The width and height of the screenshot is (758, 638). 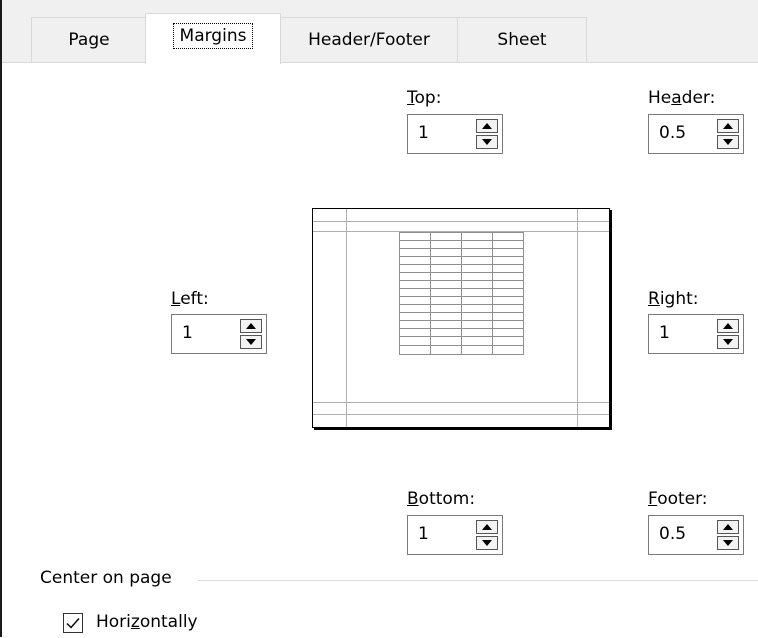 What do you see at coordinates (664, 333) in the screenshot?
I see `right-value: 1` at bounding box center [664, 333].